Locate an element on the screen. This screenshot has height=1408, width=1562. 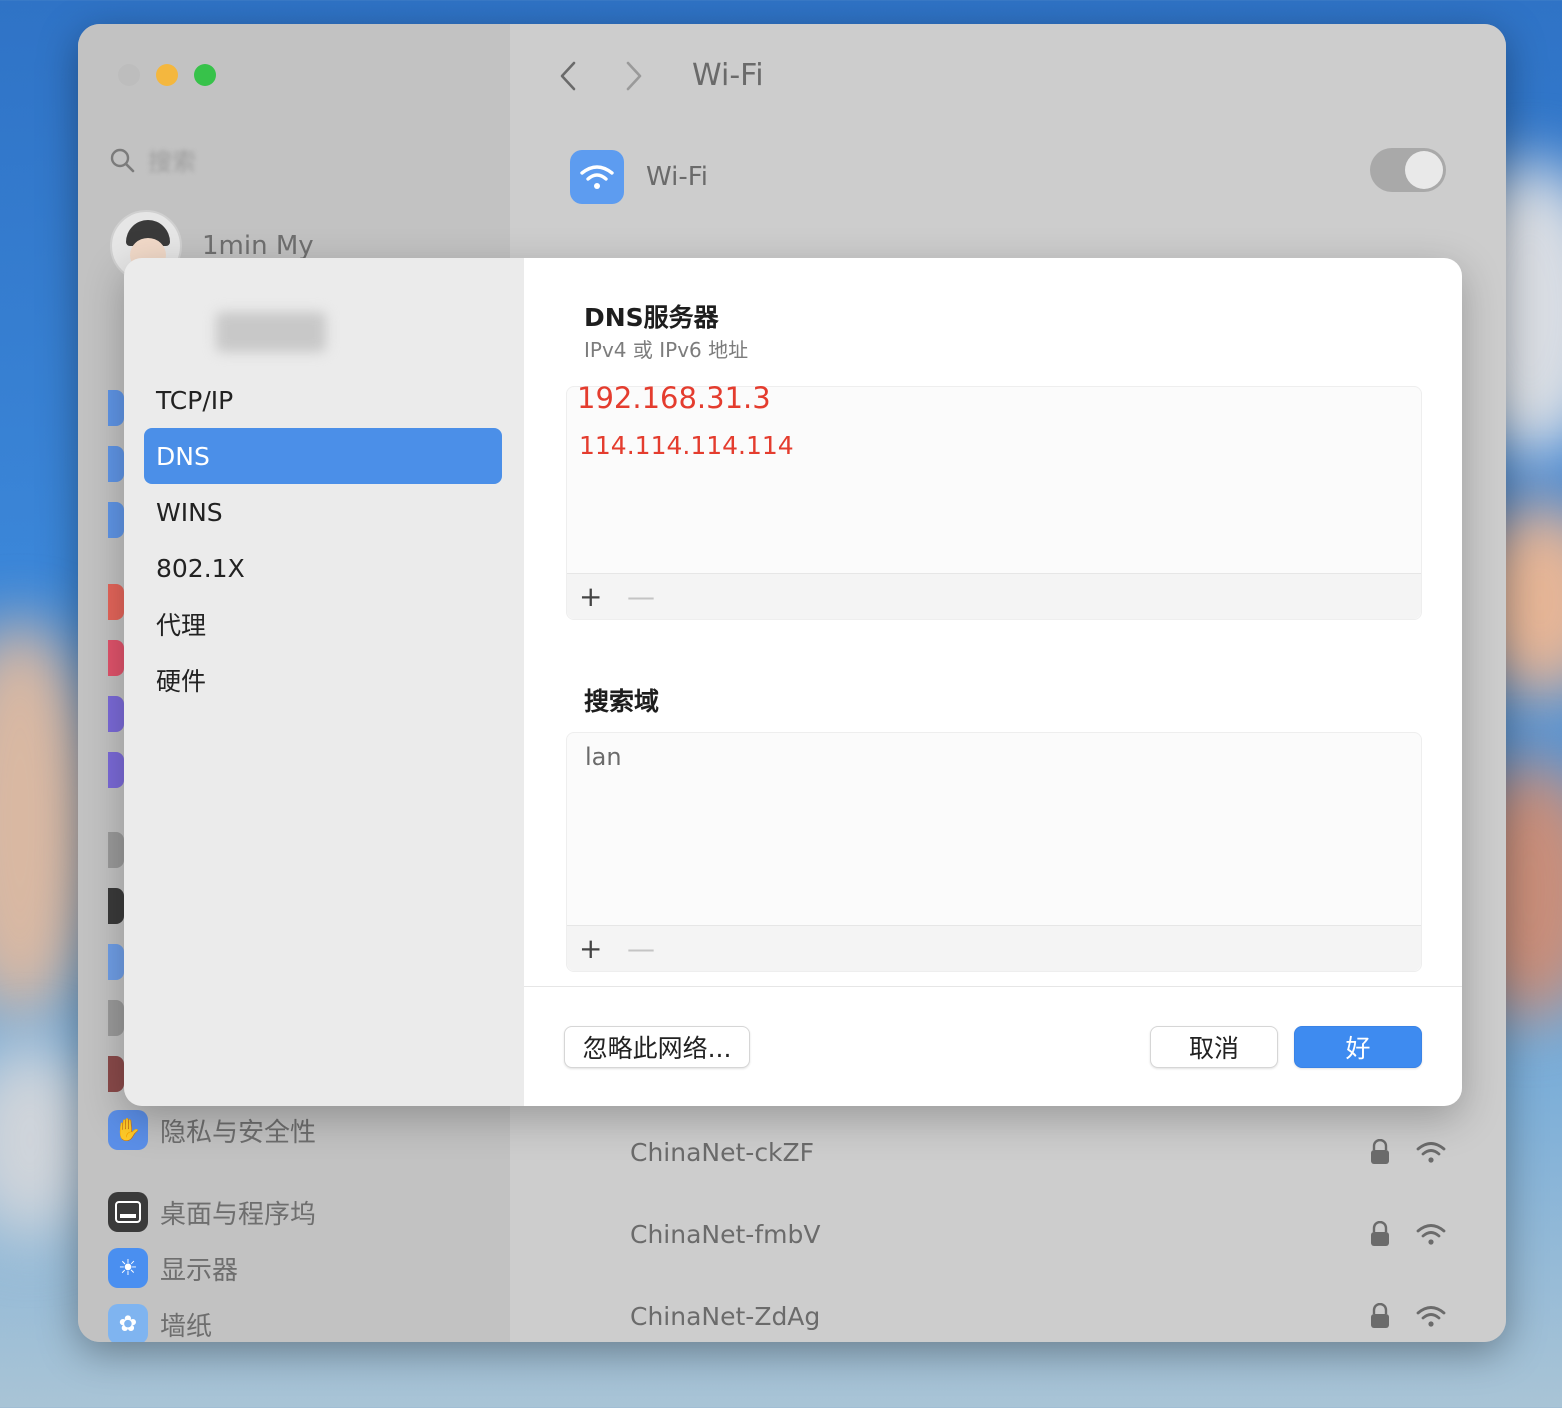
window-controls is located at coordinates (167, 75).